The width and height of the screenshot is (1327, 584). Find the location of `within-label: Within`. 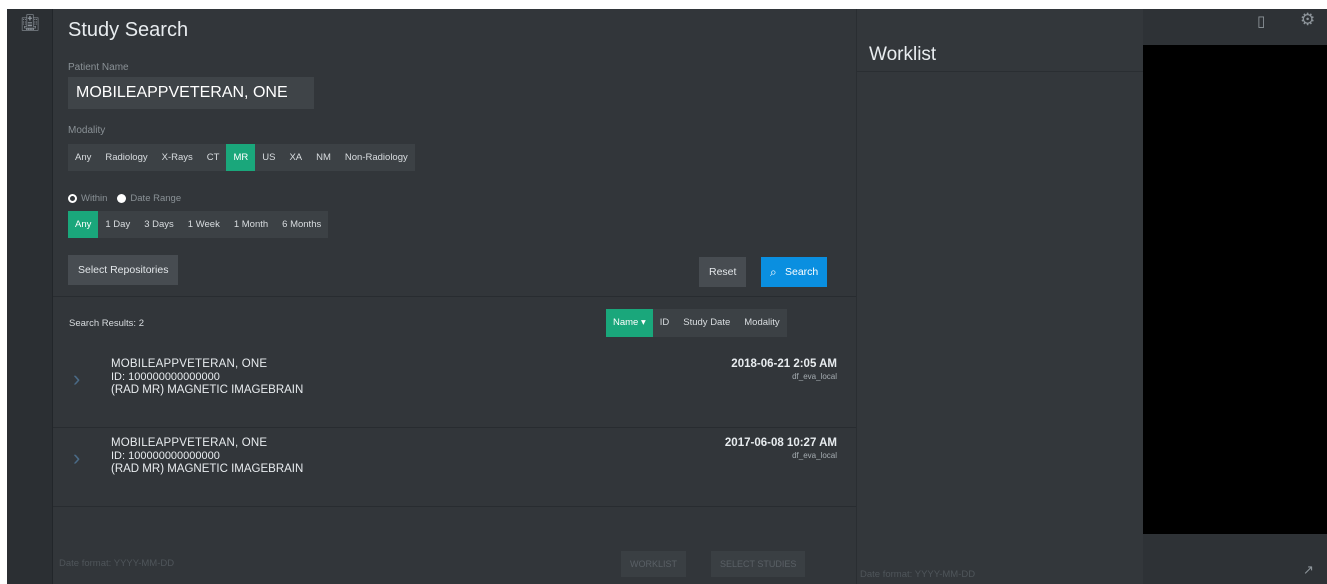

within-label: Within is located at coordinates (94, 198).